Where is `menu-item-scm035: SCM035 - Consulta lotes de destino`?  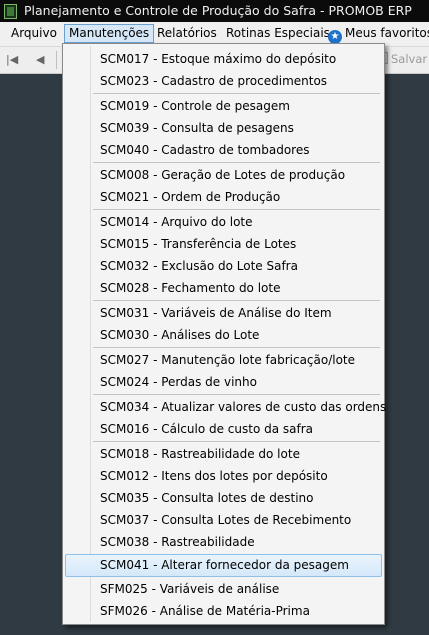
menu-item-scm035: SCM035 - Consulta lotes de destino is located at coordinates (222, 498).